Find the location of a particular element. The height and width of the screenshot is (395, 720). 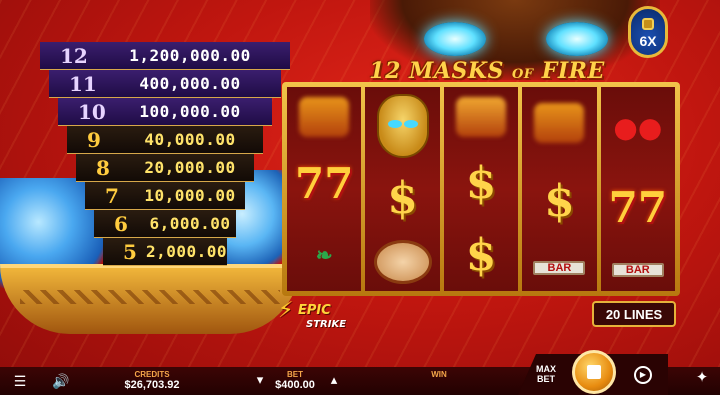

spin-button is located at coordinates (594, 372).